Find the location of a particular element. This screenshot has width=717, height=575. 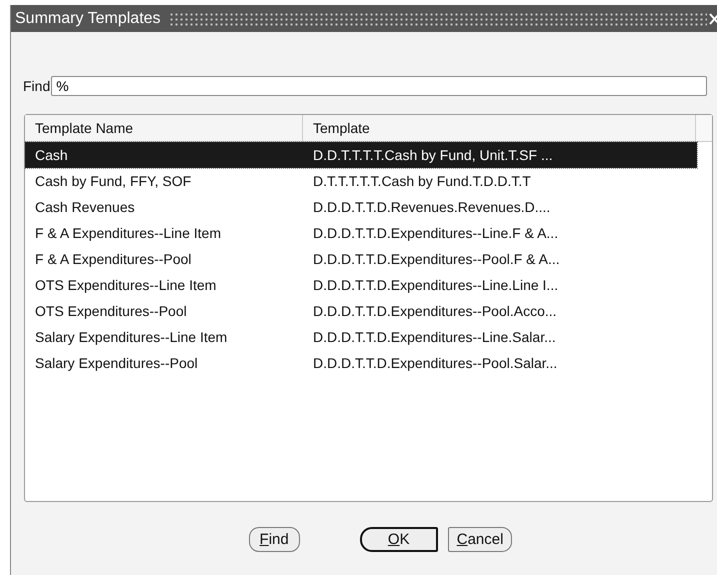

dialog-button: Find is located at coordinates (274, 539).